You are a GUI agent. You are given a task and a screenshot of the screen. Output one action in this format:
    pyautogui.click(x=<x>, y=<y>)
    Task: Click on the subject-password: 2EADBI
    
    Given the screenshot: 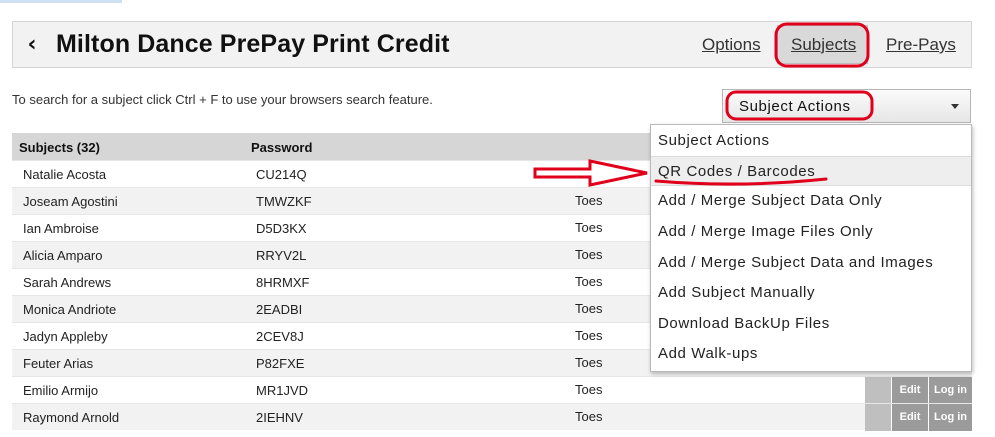 What is the action you would take?
    pyautogui.click(x=279, y=309)
    